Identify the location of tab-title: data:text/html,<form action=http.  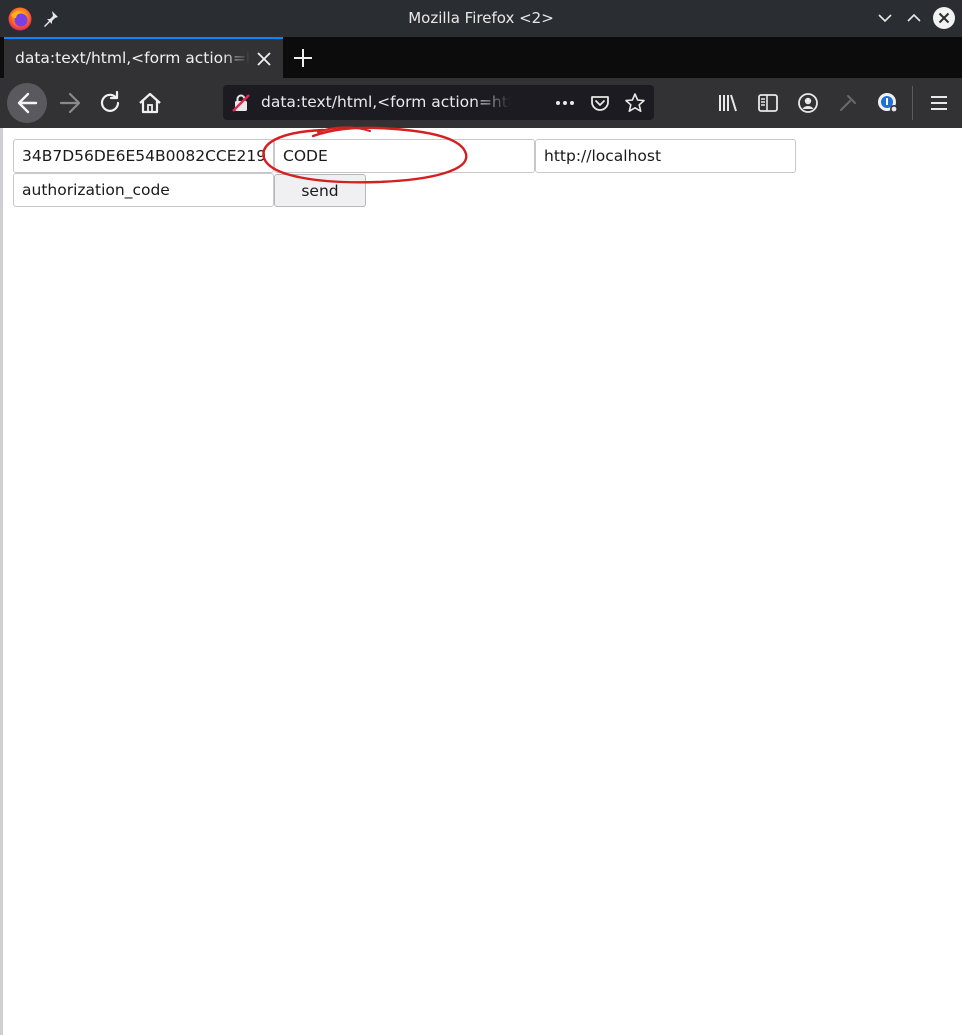
(132, 58).